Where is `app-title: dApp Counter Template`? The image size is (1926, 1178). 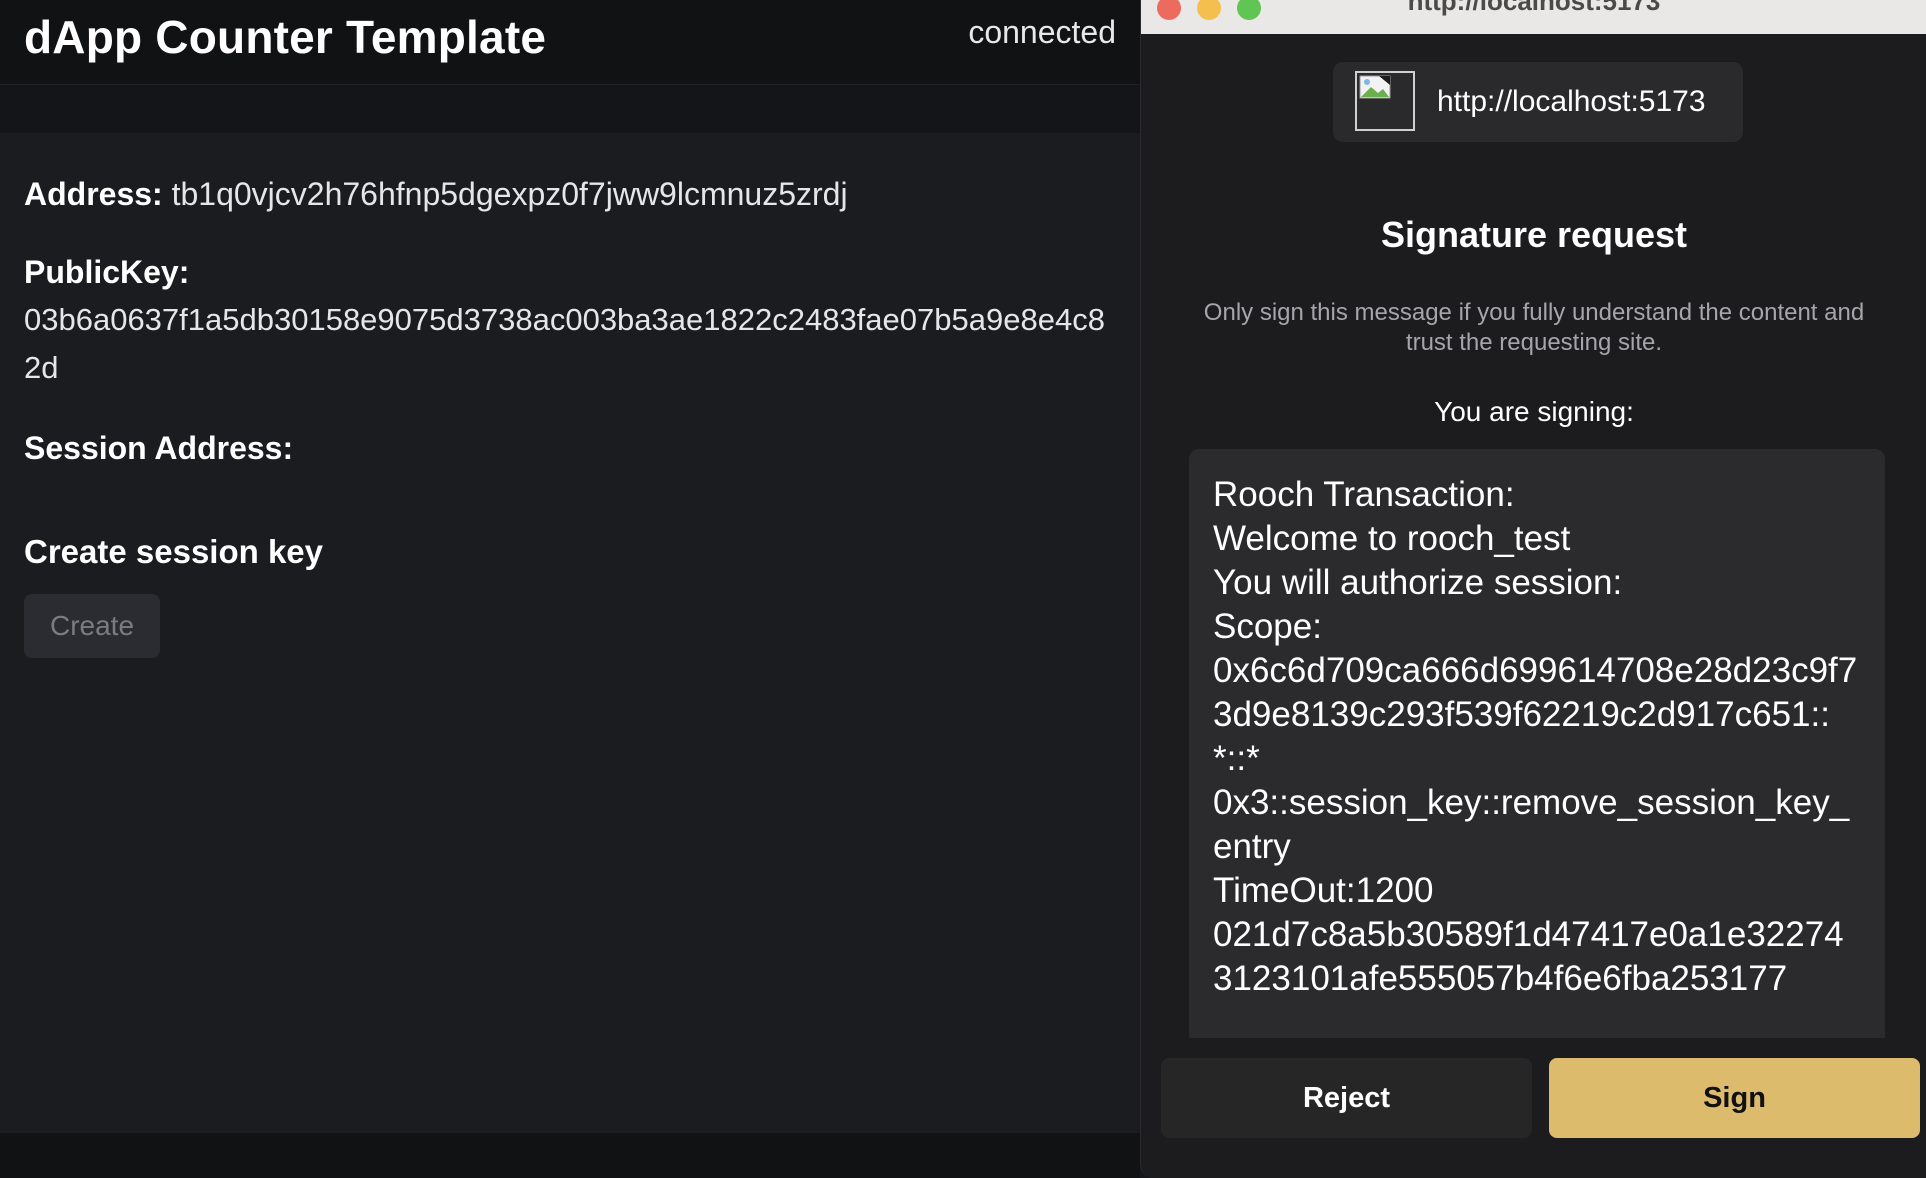
app-title: dApp Counter Template is located at coordinates (285, 37).